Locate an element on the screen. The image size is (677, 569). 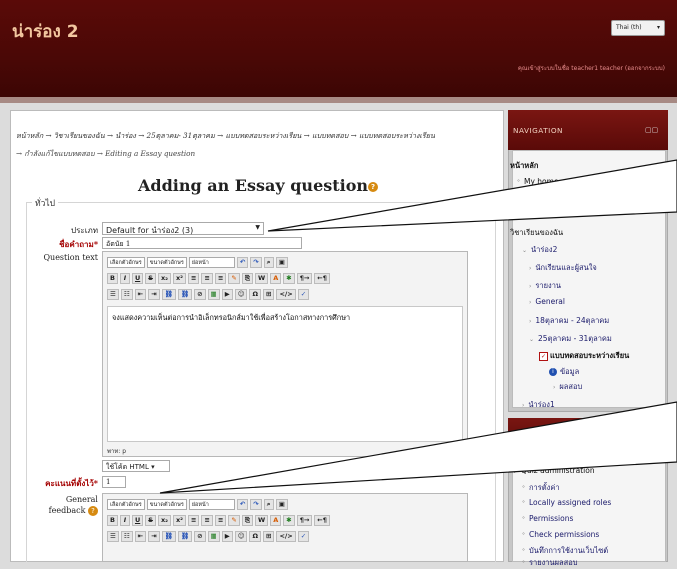
admin-item-settings: ° การตั้งค่า is located at coordinates (541, 488).